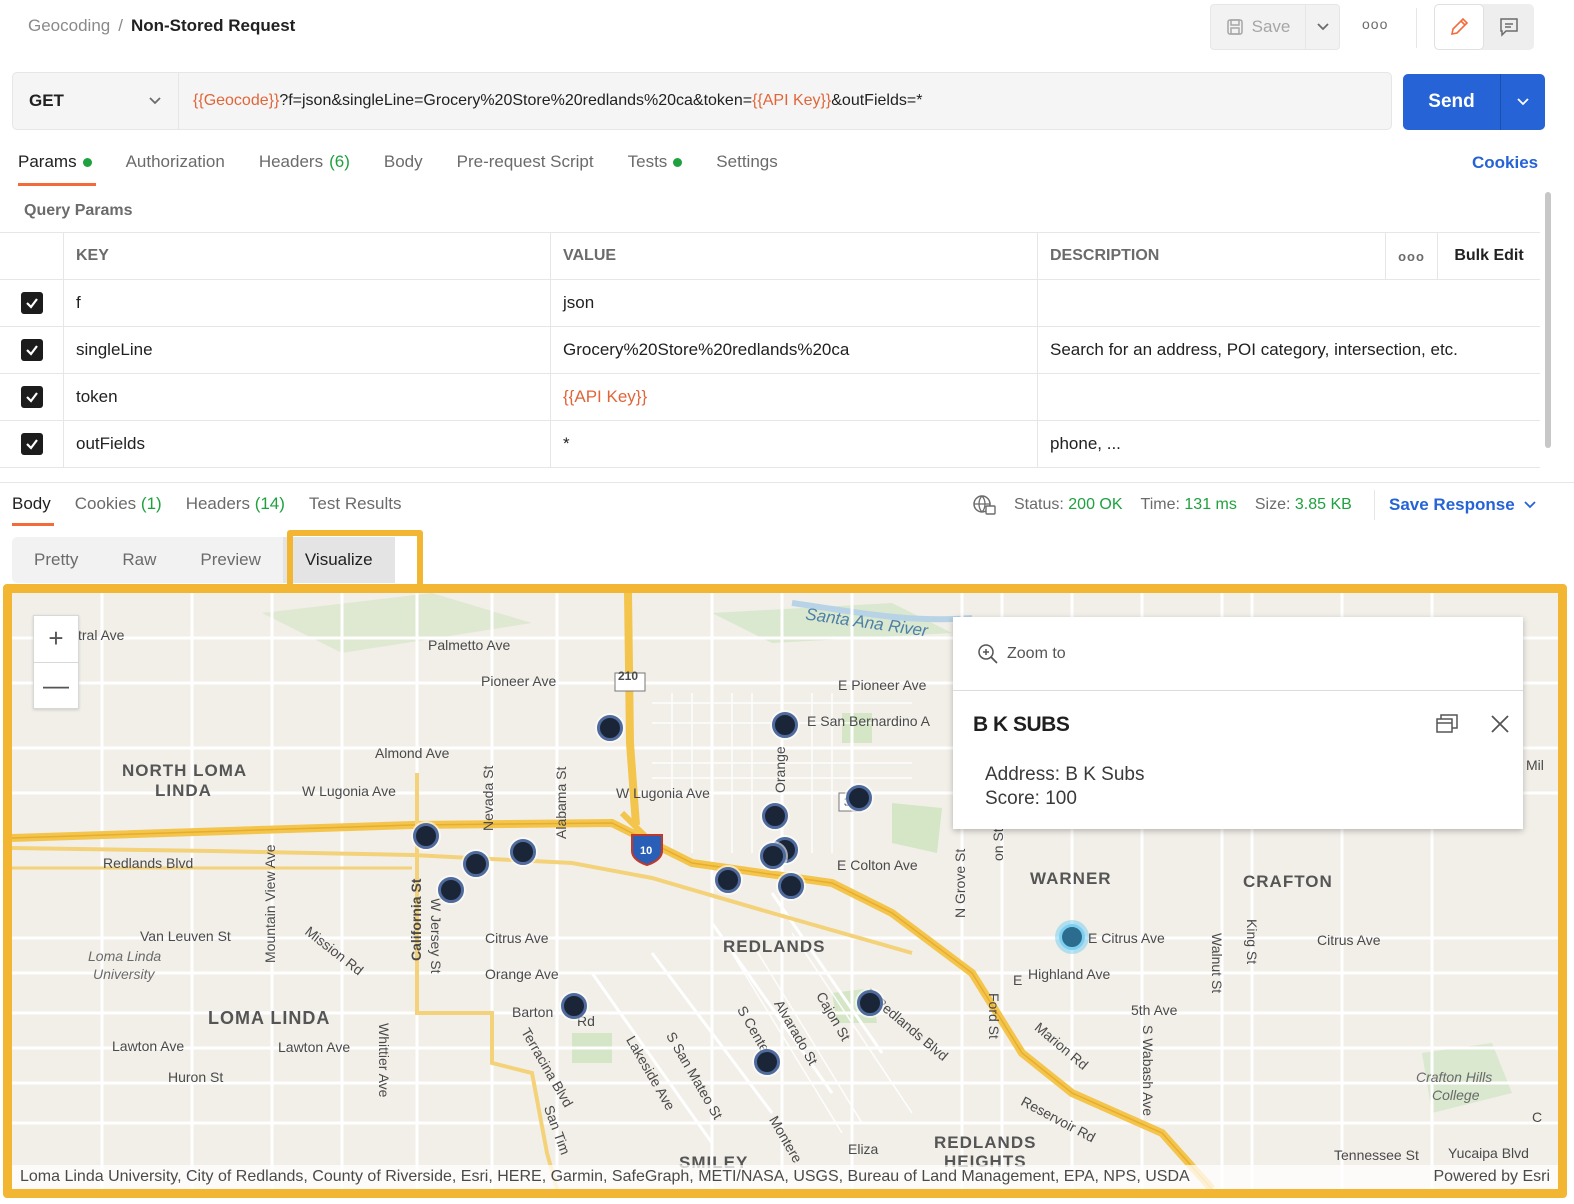 Image resolution: width=1574 pixels, height=1204 pixels. Describe the element at coordinates (1459, 27) in the screenshot. I see `edit-mode-button` at that location.